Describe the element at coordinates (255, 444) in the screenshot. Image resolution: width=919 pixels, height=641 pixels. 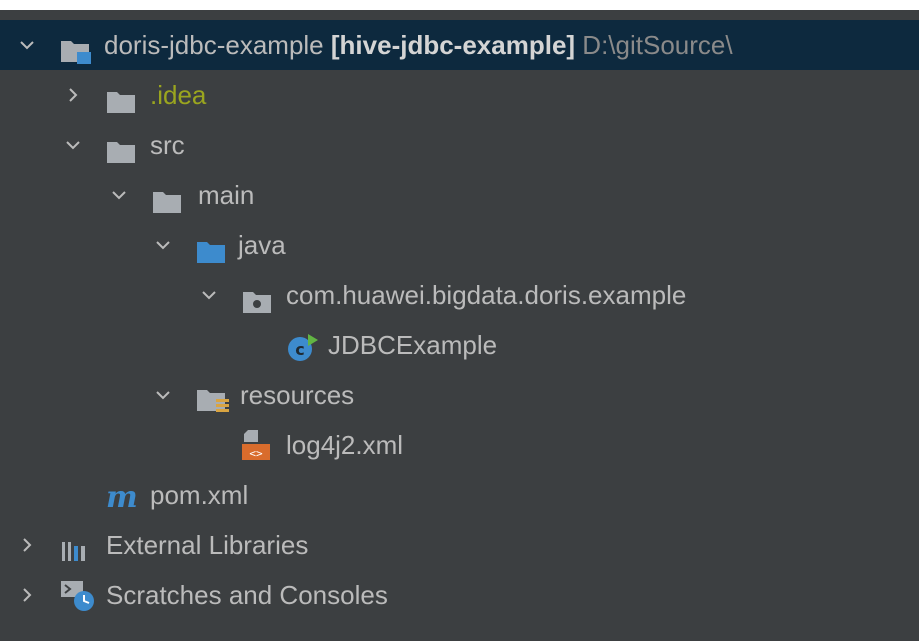
I see `xml-file-icon: <>` at that location.